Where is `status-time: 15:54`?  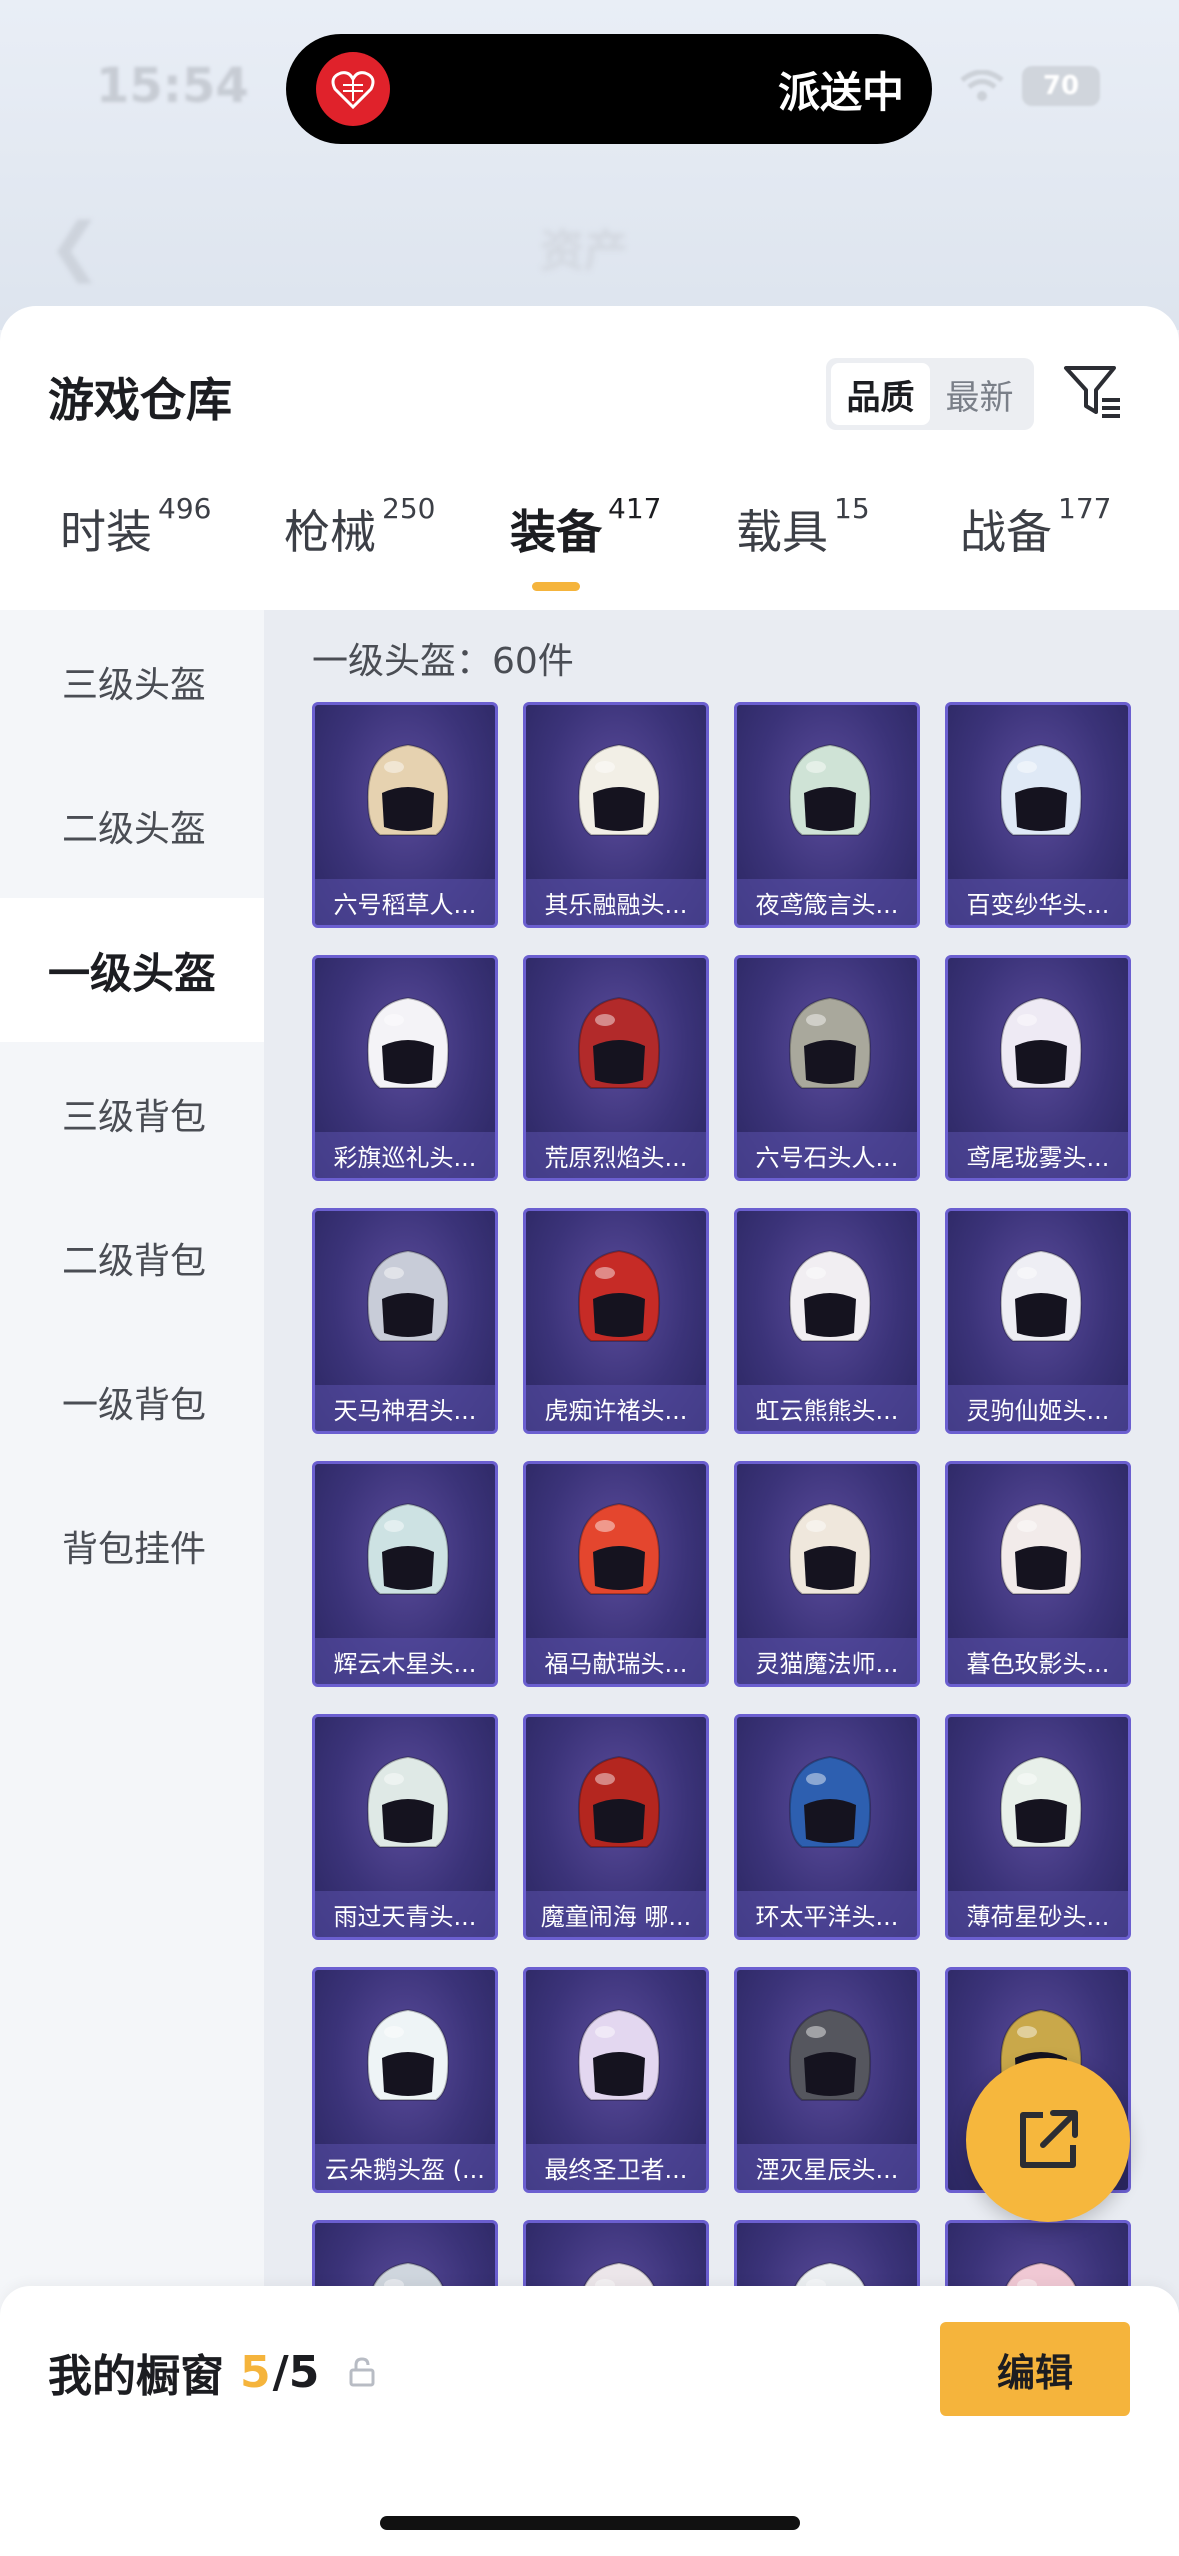
status-time: 15:54 is located at coordinates (172, 86).